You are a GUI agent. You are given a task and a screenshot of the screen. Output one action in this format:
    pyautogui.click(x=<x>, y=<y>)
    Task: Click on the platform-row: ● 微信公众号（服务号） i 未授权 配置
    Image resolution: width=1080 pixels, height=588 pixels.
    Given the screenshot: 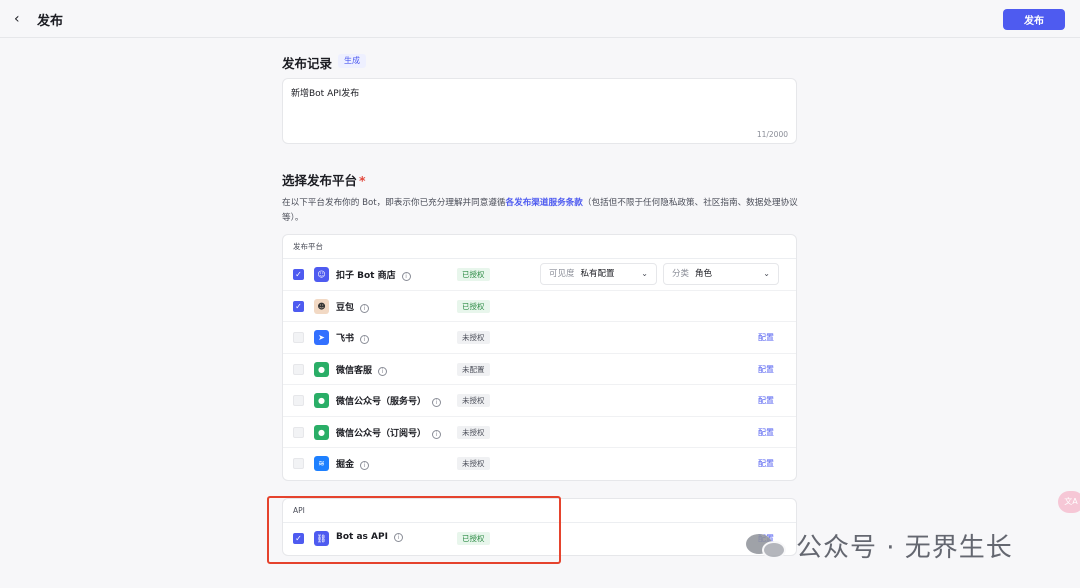 What is the action you would take?
    pyautogui.click(x=539, y=401)
    